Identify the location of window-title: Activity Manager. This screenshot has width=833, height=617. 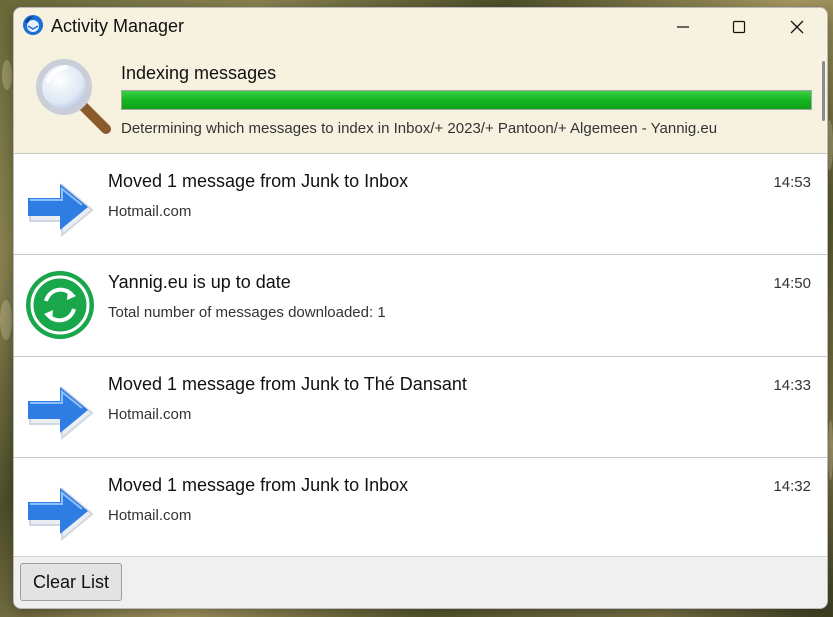
(118, 26).